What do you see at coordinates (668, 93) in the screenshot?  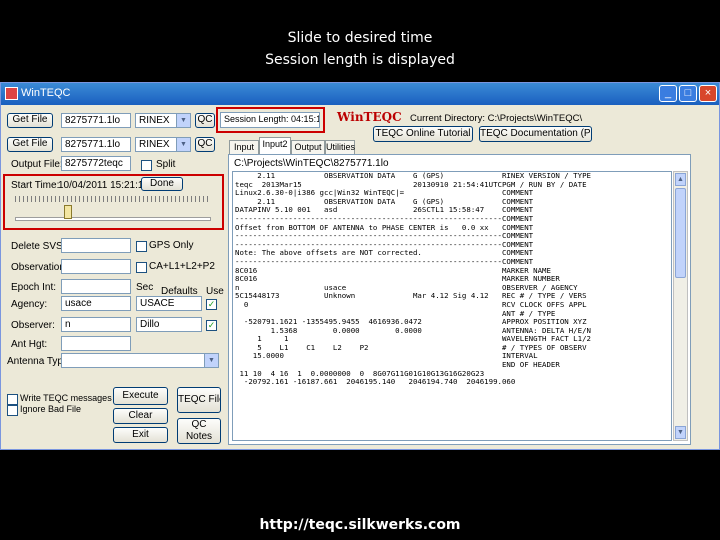 I see `minimize-button: _` at bounding box center [668, 93].